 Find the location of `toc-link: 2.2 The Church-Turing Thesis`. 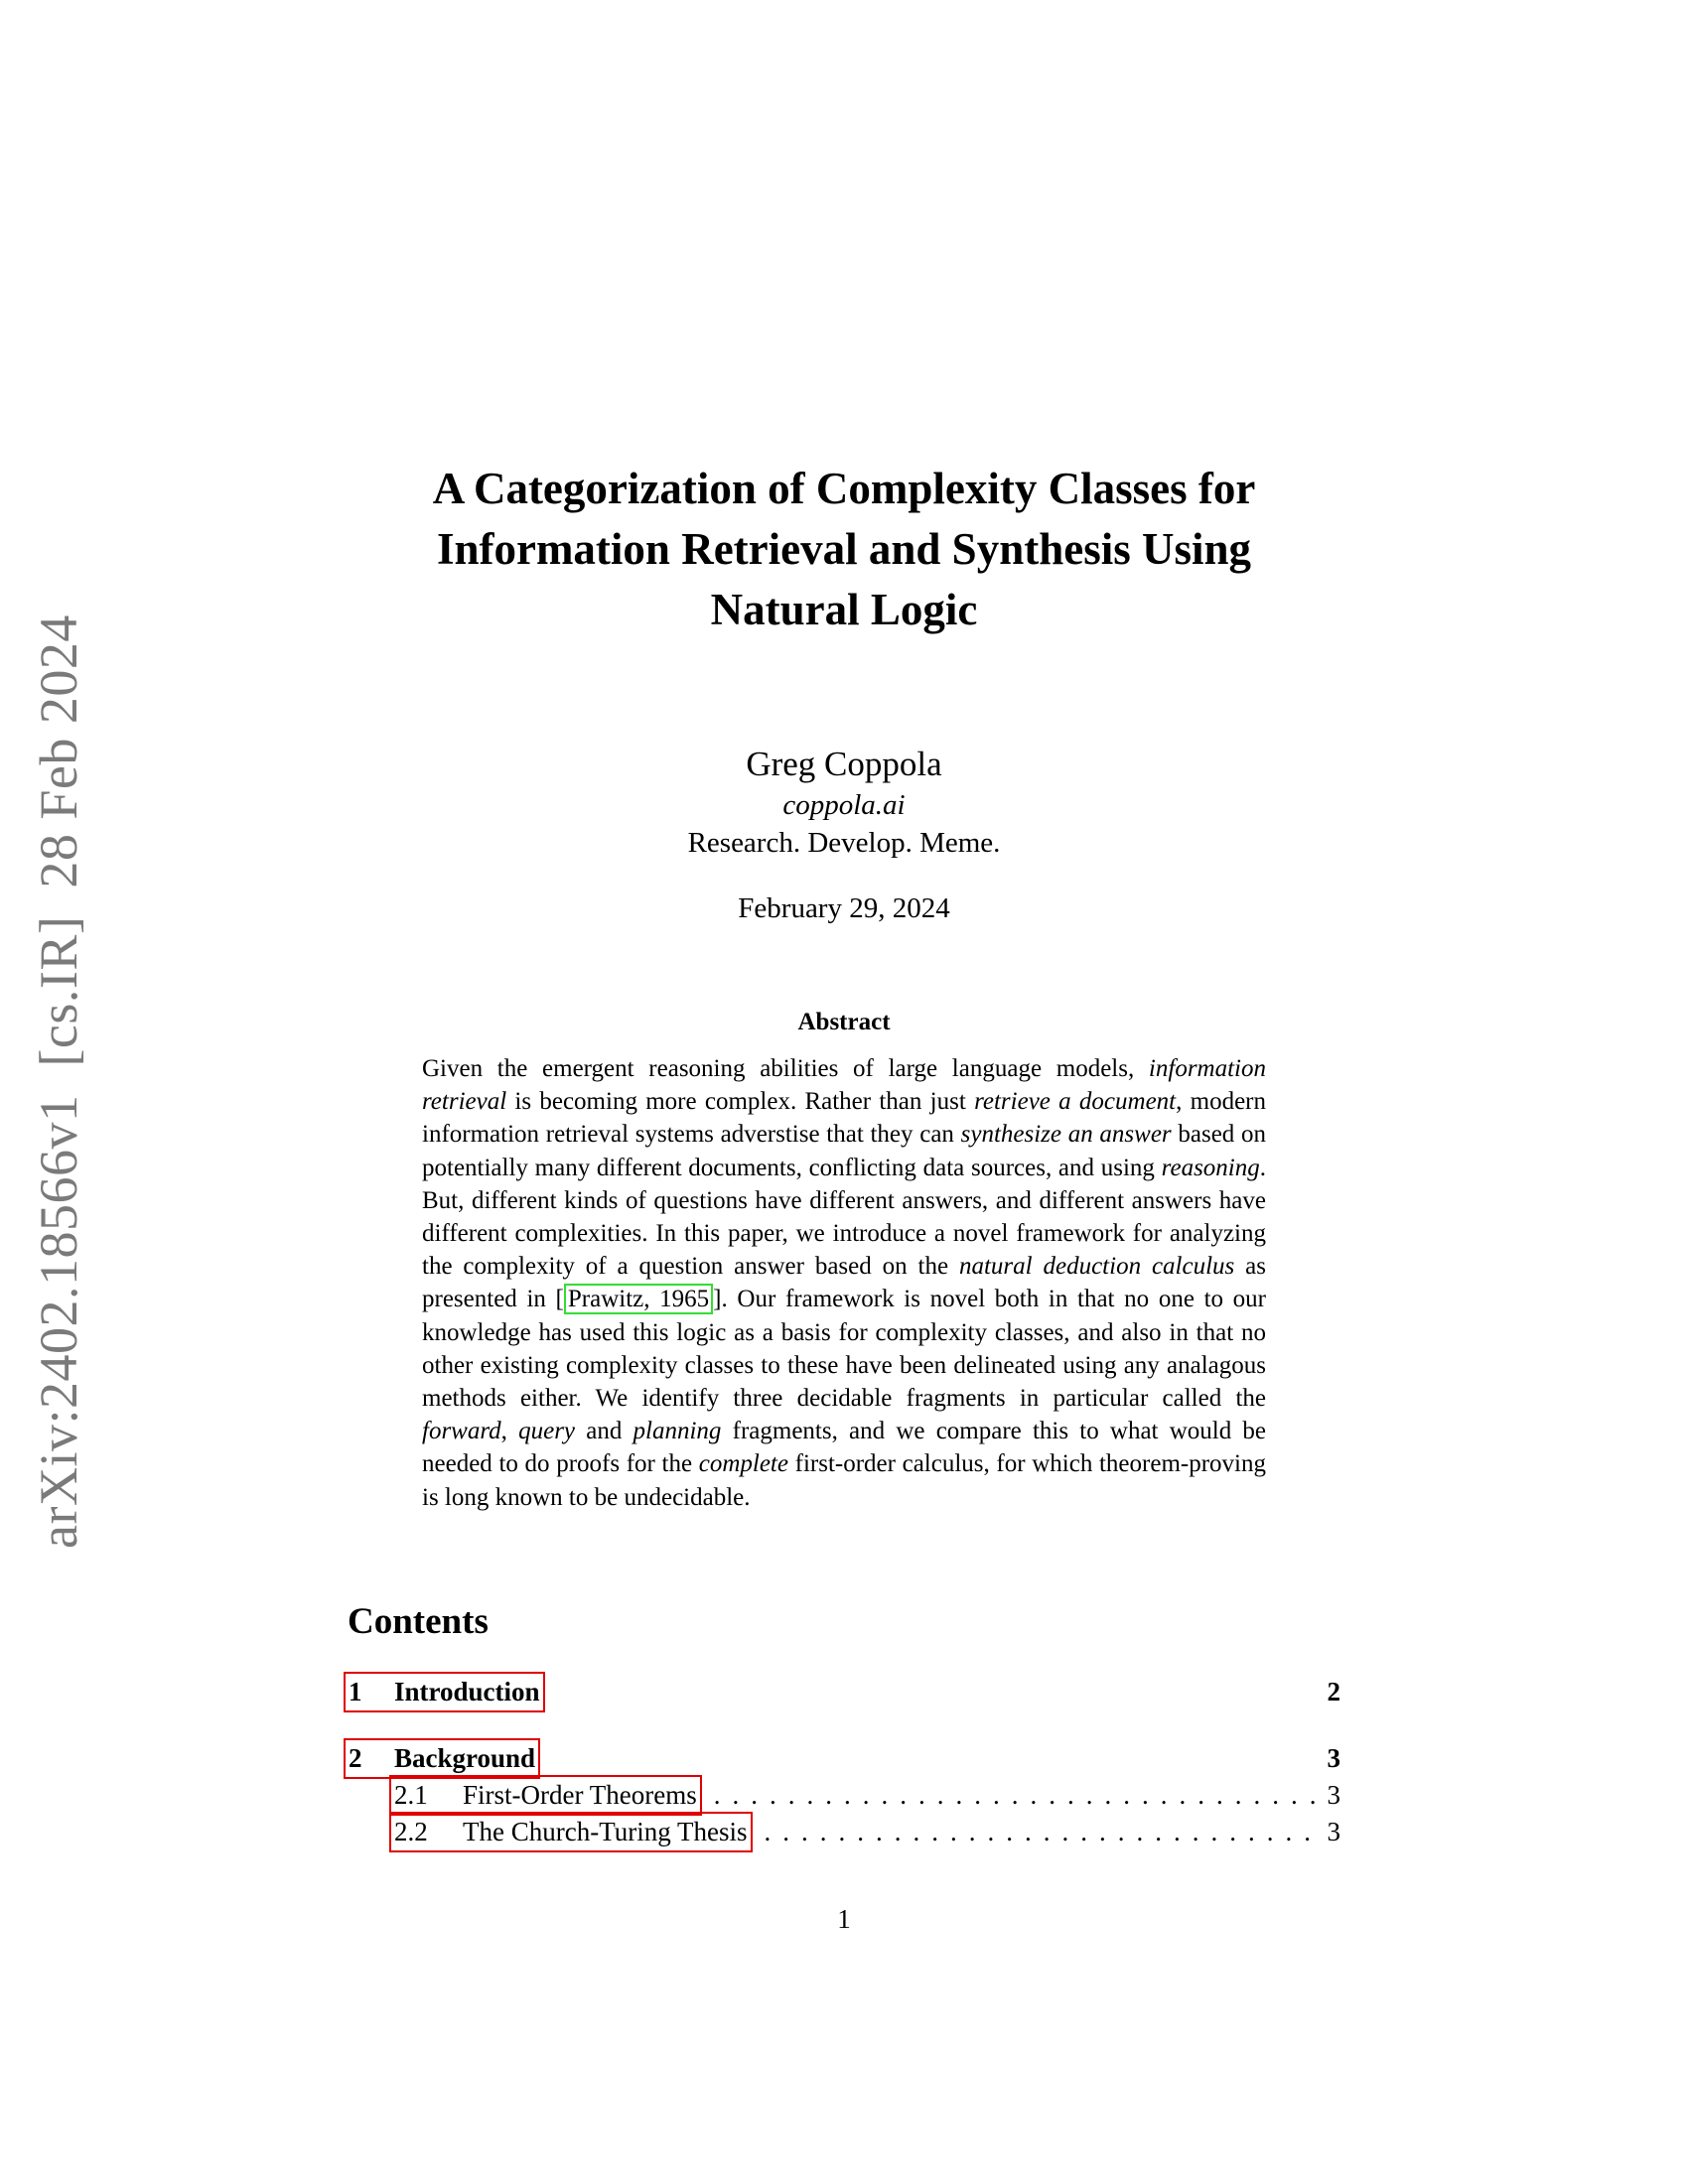

toc-link: 2.2 The Church-Turing Thesis is located at coordinates (571, 1832).